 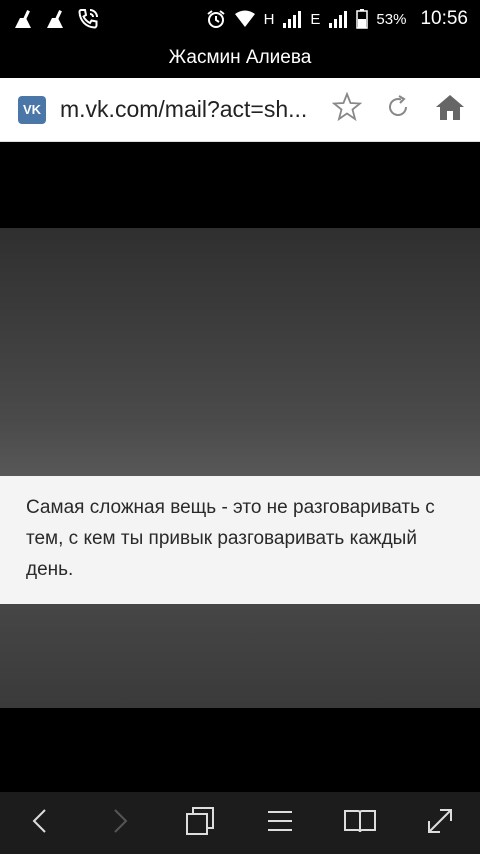 I want to click on phone-call-icon, so click(x=88, y=19).